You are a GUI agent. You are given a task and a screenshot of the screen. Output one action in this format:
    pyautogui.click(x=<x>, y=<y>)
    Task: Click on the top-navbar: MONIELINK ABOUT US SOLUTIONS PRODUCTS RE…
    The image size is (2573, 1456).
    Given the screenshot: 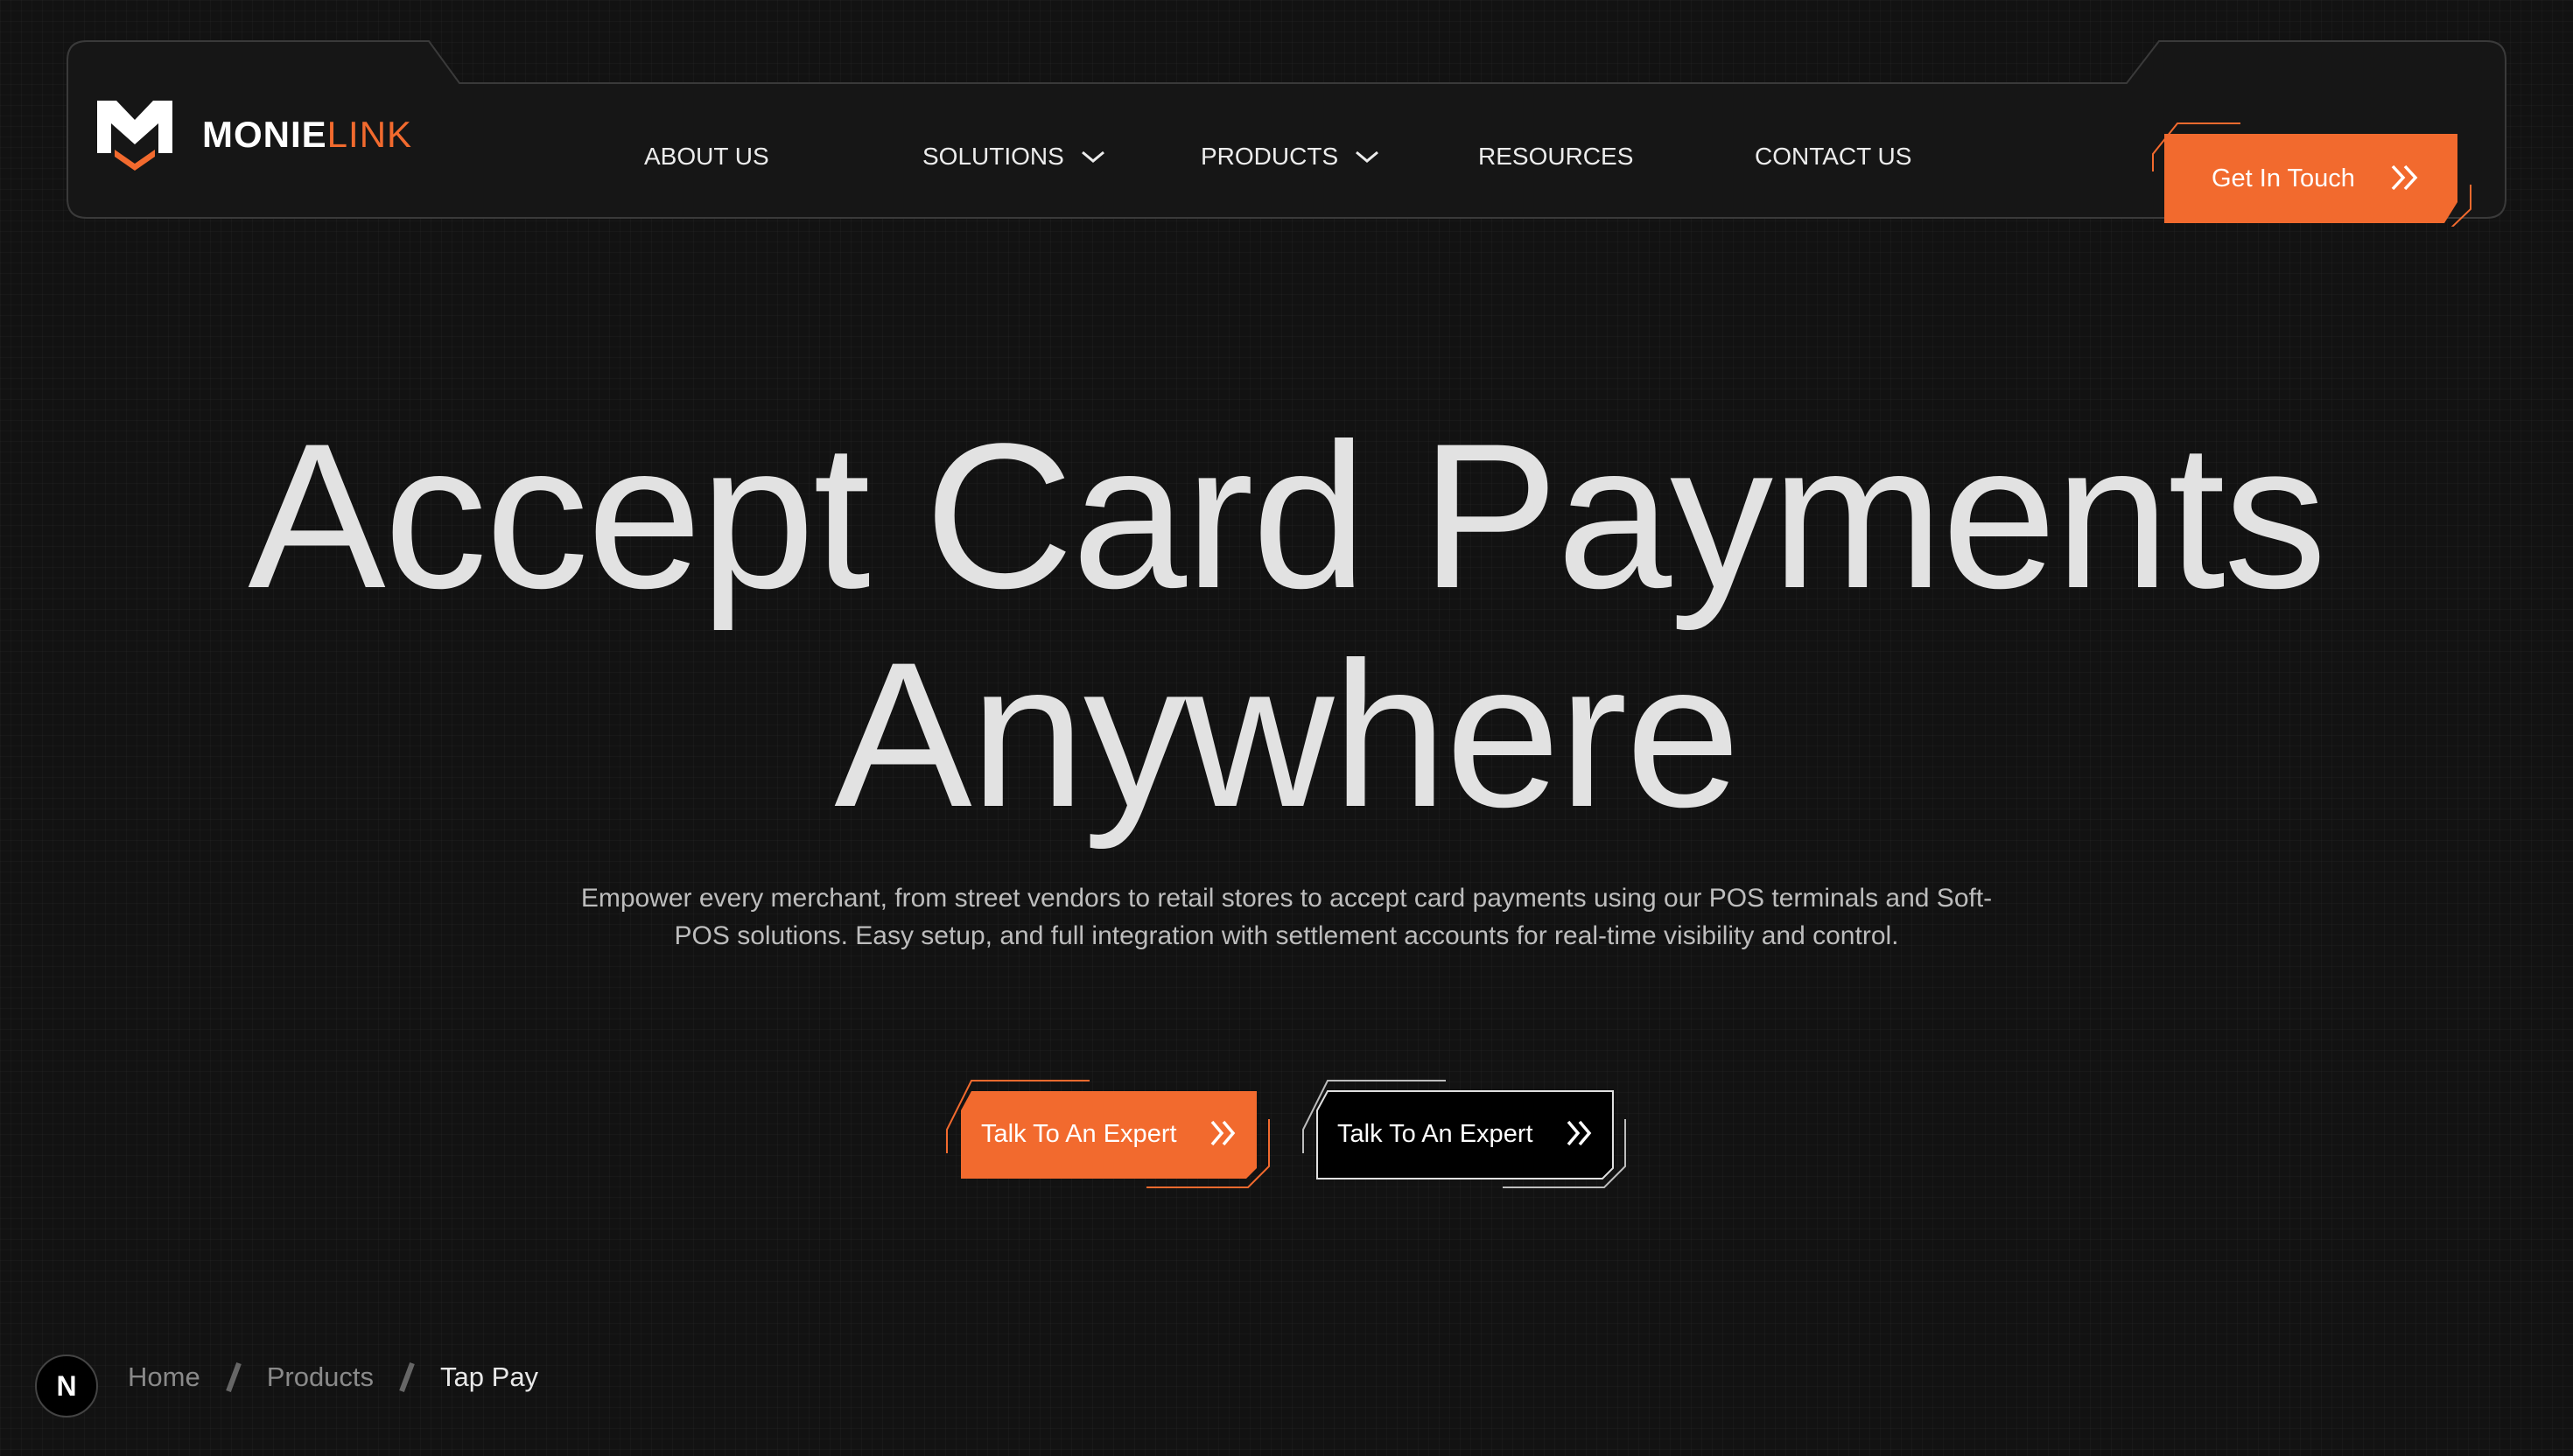 What is the action you would take?
    pyautogui.click(x=1286, y=133)
    